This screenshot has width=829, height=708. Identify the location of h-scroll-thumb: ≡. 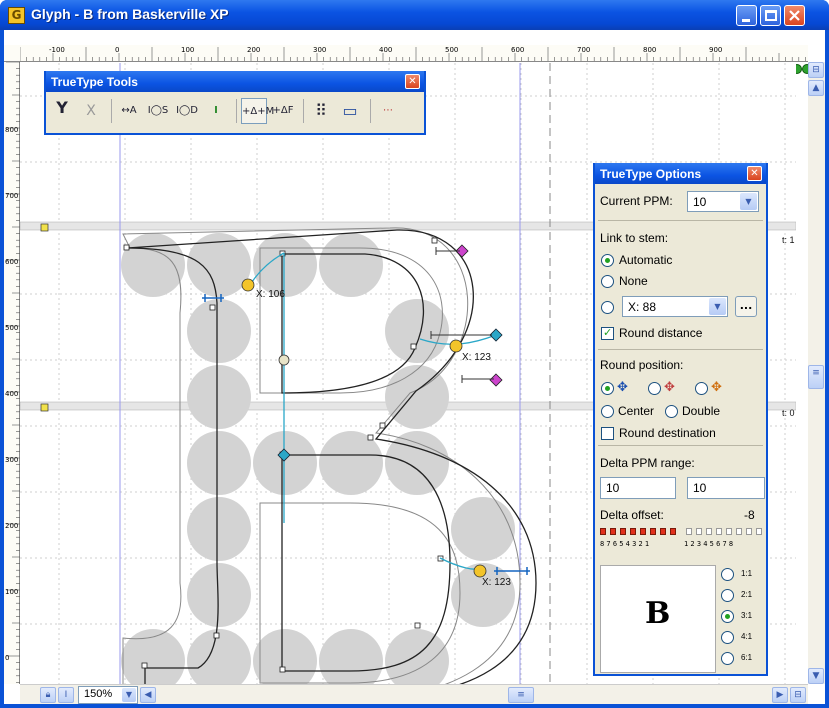
(521, 695).